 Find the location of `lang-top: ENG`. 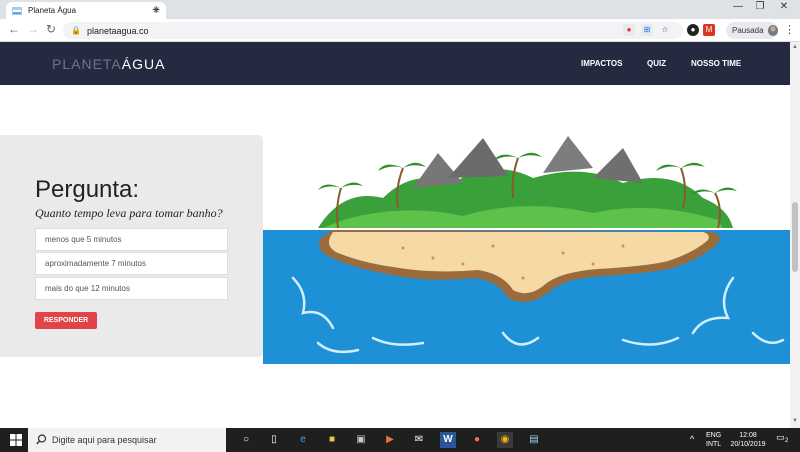

lang-top: ENG is located at coordinates (714, 435).